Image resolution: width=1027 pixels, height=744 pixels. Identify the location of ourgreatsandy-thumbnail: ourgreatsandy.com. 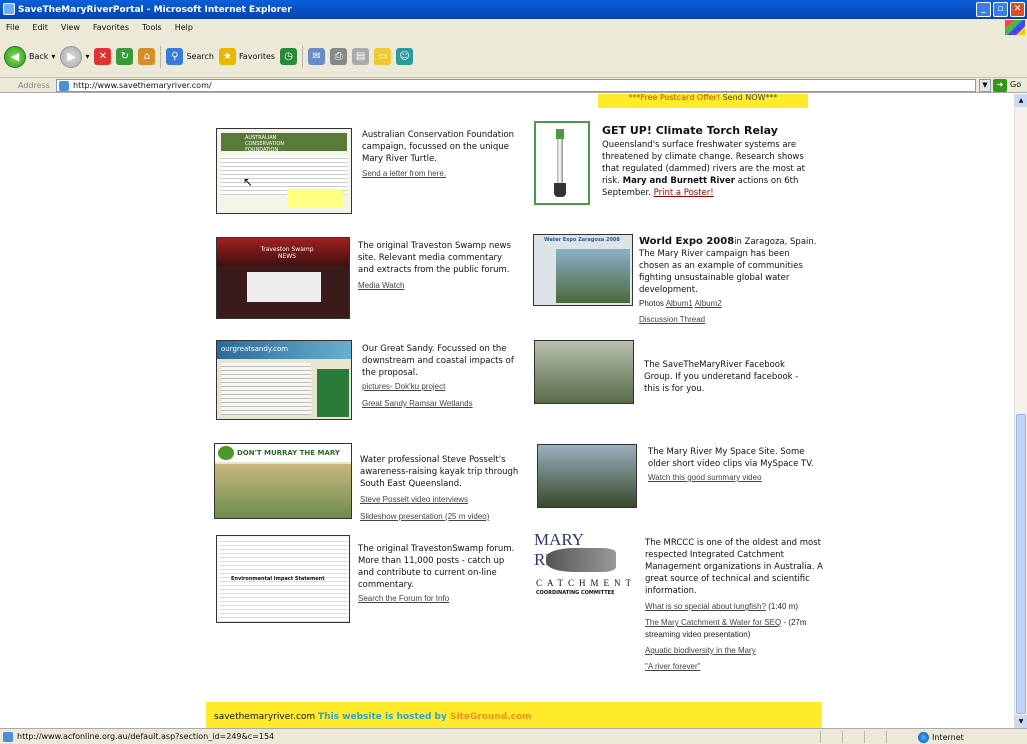
(284, 380).